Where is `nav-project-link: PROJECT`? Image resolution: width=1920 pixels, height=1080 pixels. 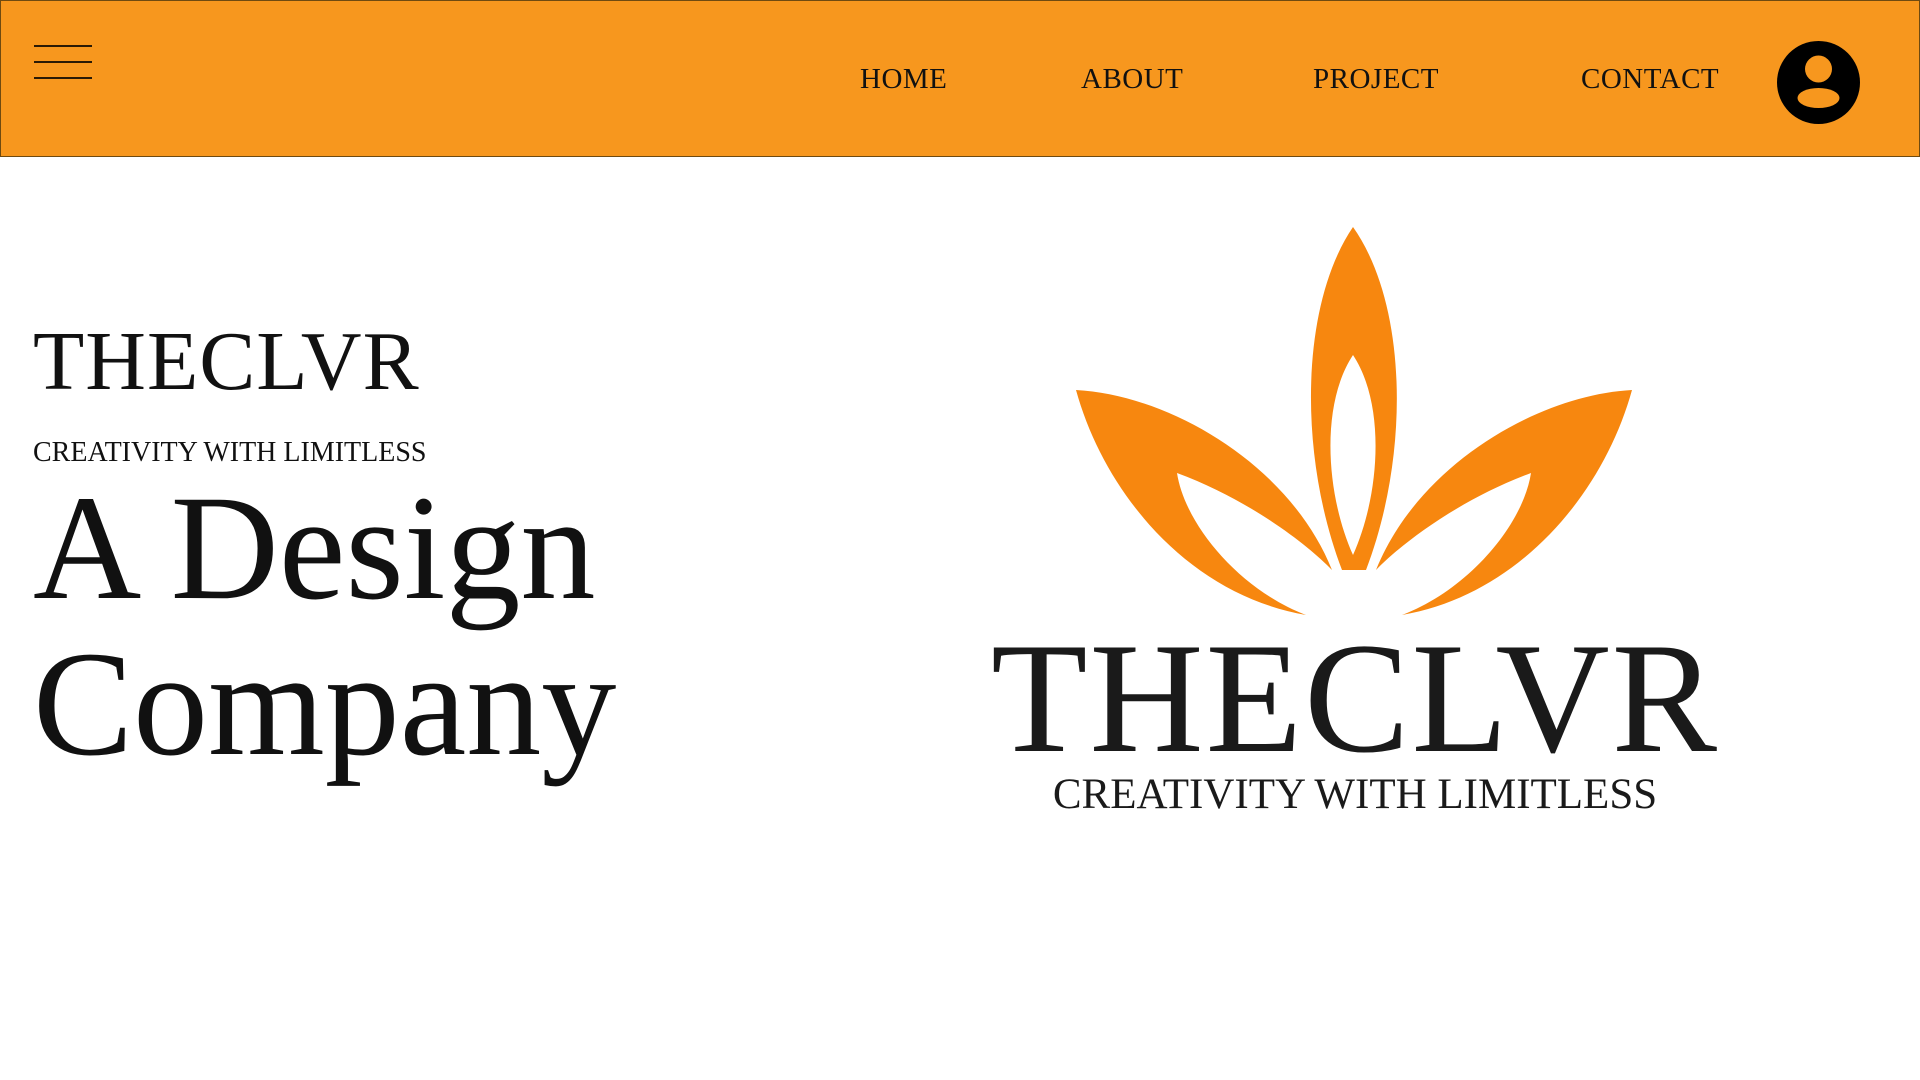 nav-project-link: PROJECT is located at coordinates (1376, 79).